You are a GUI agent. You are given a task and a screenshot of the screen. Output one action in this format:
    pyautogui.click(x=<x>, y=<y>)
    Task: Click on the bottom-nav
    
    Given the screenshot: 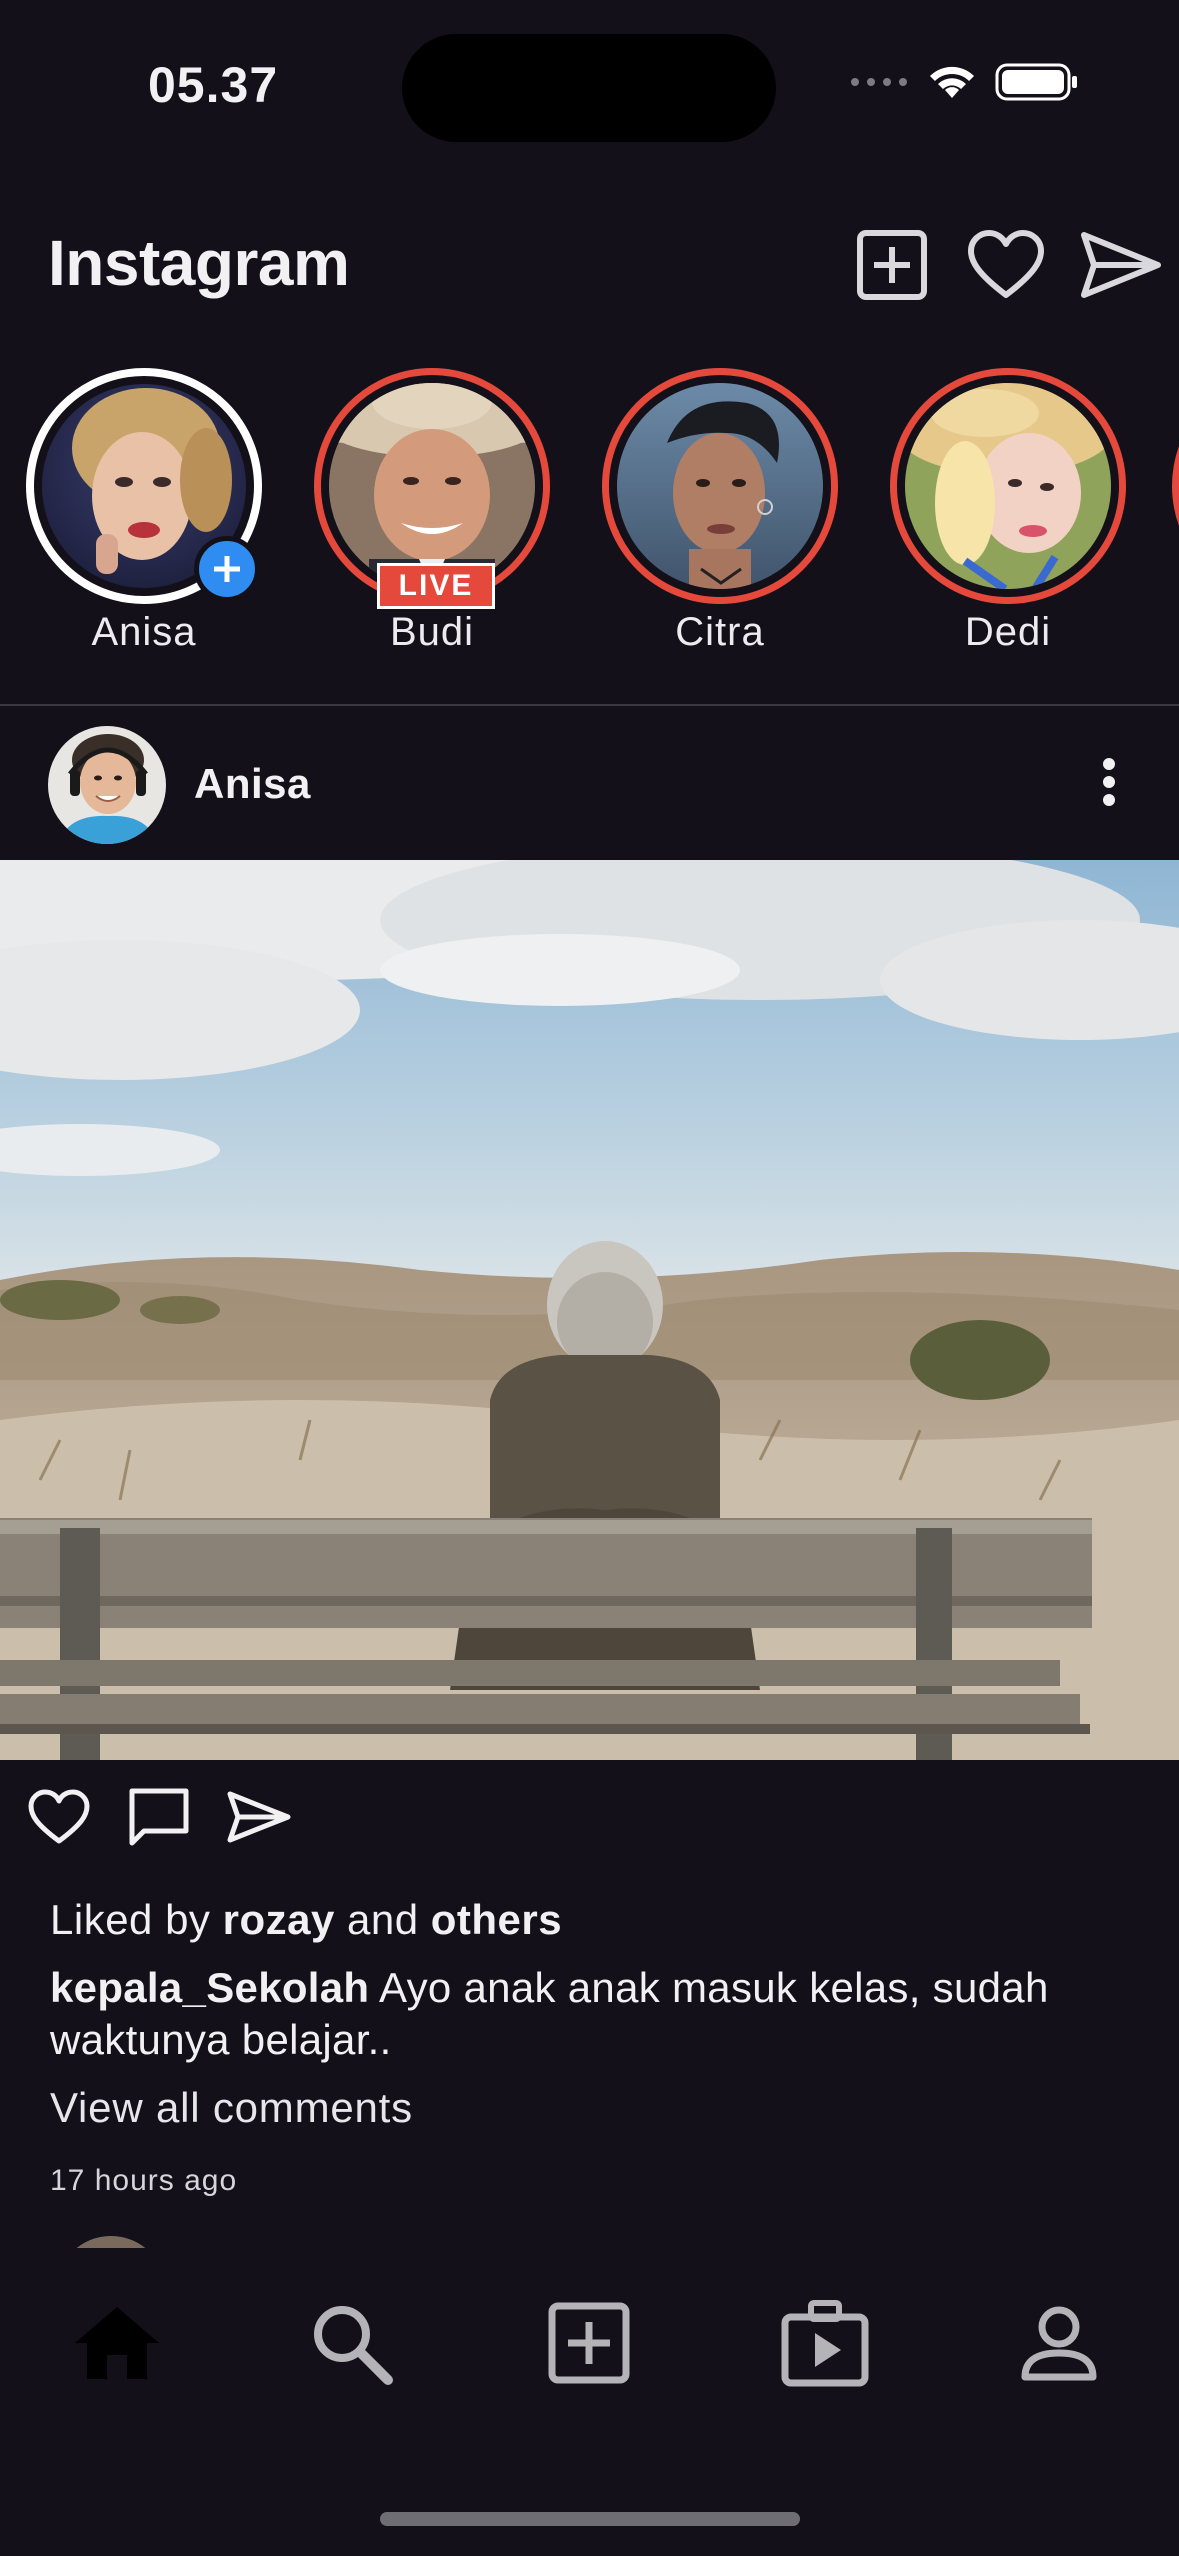 What is the action you would take?
    pyautogui.click(x=589, y=2402)
    